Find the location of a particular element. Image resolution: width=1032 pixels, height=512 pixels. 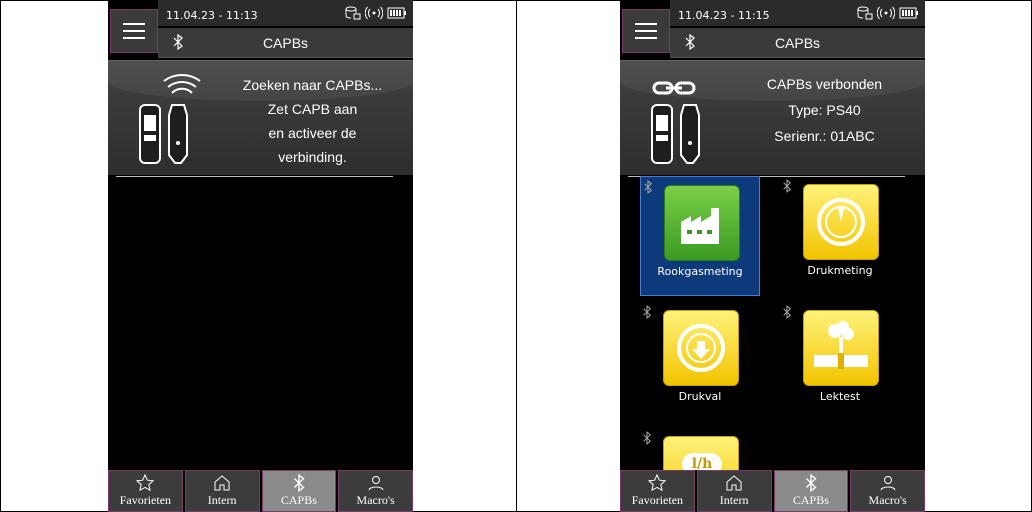

capb-connected-icon is located at coordinates (675, 122).